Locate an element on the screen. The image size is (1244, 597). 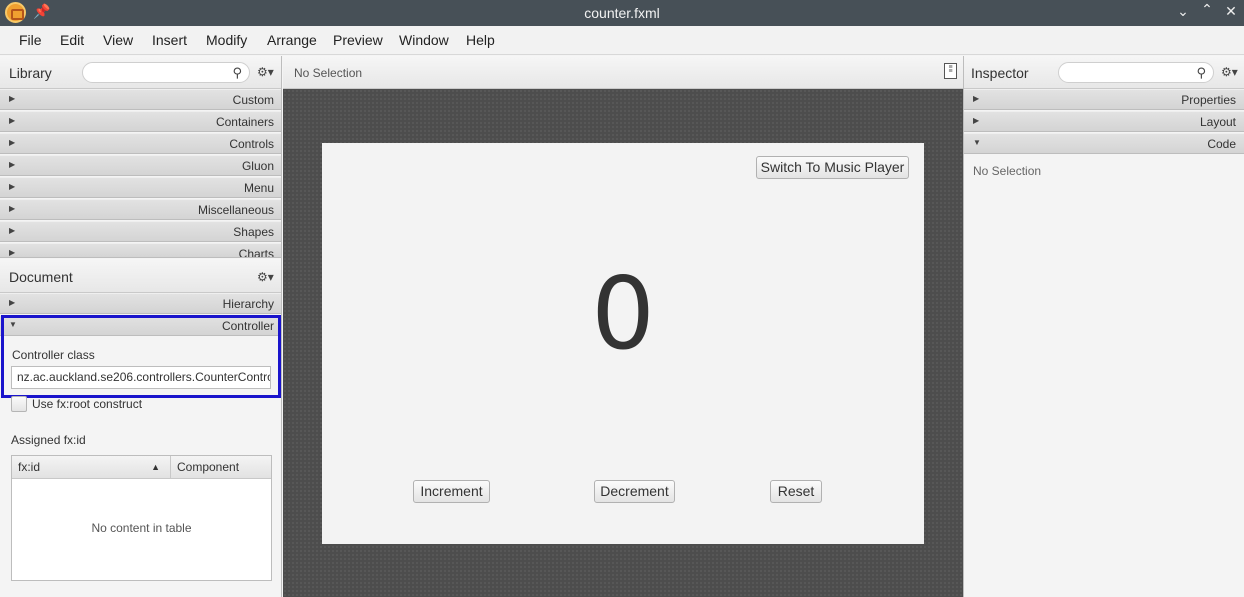
section-label: Properties is located at coordinates (1208, 100).